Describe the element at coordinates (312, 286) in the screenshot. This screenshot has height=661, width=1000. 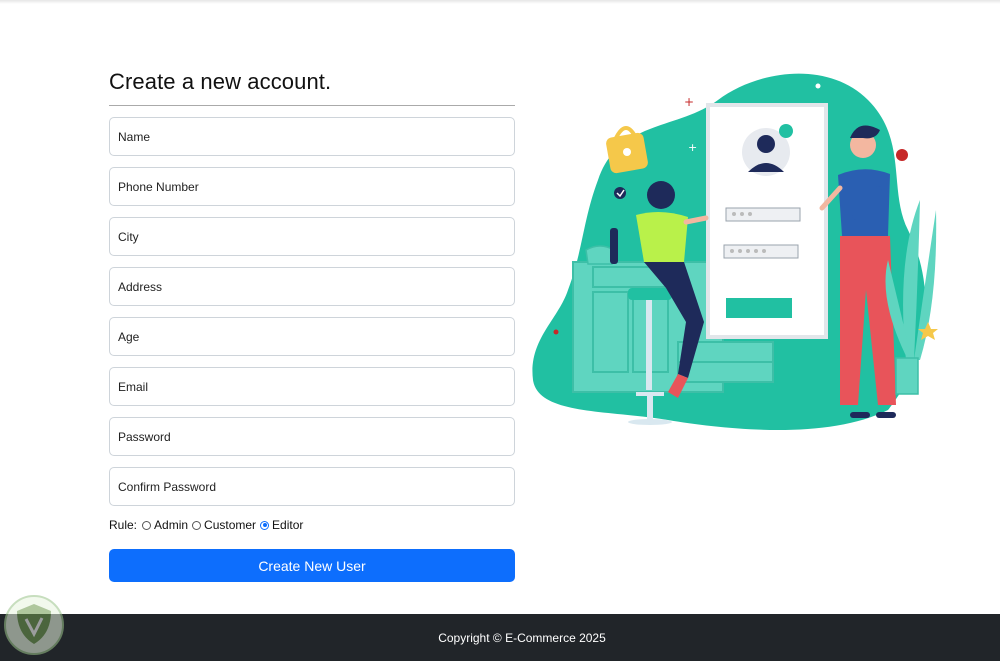
I see `address-input` at that location.